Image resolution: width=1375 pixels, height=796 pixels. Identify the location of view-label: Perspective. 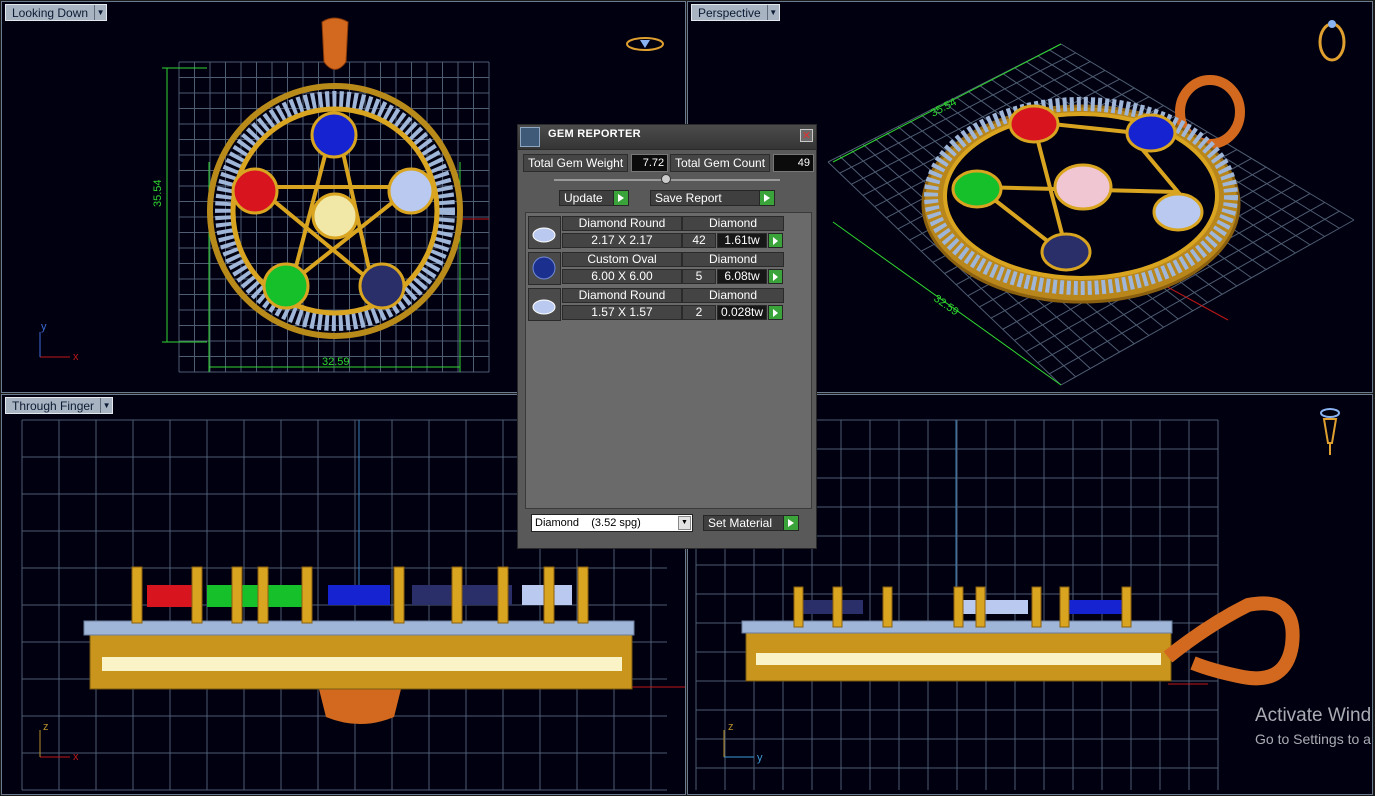
(729, 12).